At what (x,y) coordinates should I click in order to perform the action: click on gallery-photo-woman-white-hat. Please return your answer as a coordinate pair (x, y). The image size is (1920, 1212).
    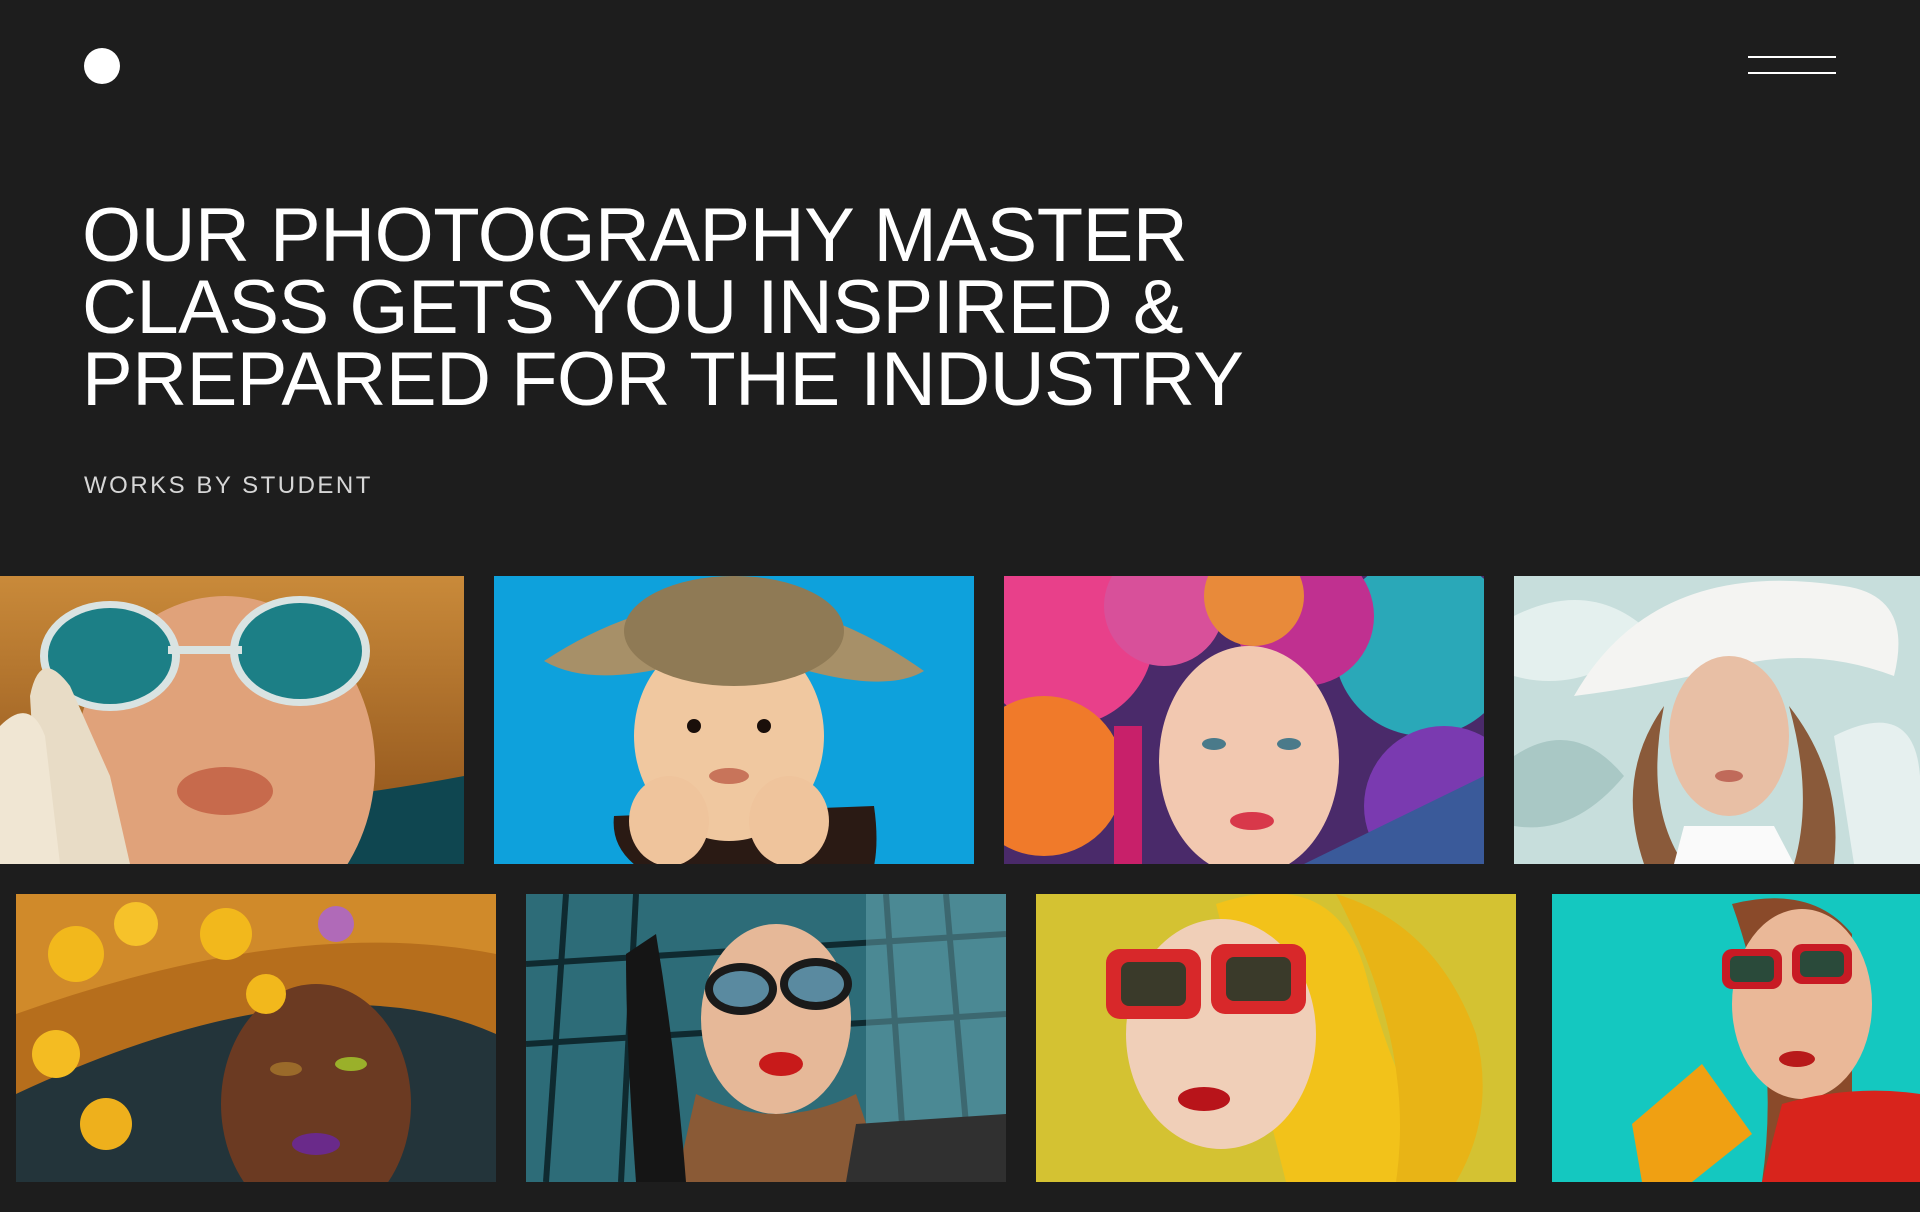
    Looking at the image, I should click on (1717, 720).